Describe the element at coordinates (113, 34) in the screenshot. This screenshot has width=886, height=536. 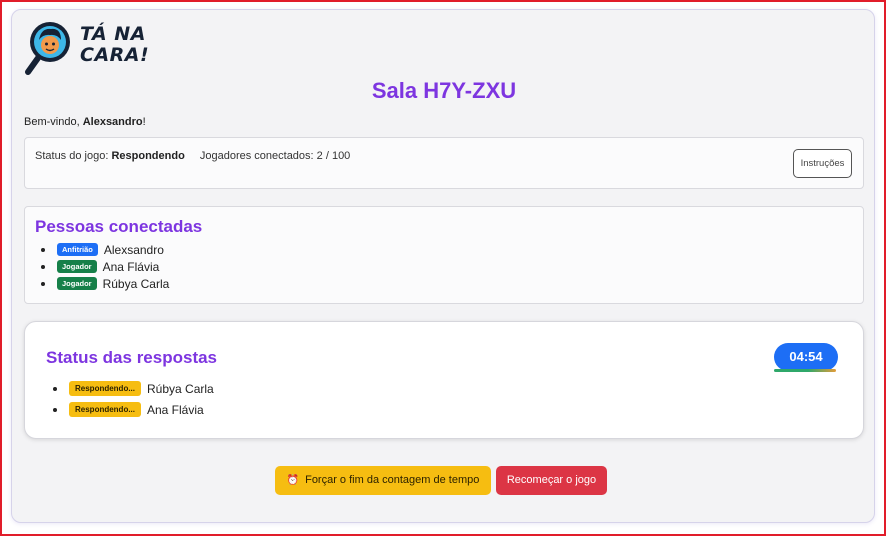
I see `logo-text-line1: TÁ NA` at that location.